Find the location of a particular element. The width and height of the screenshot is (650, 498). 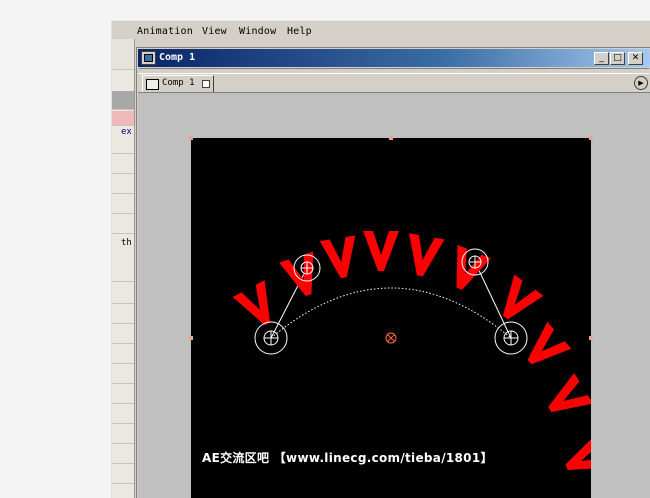

panel-menu-arrow-icon: ▶ is located at coordinates (641, 83).